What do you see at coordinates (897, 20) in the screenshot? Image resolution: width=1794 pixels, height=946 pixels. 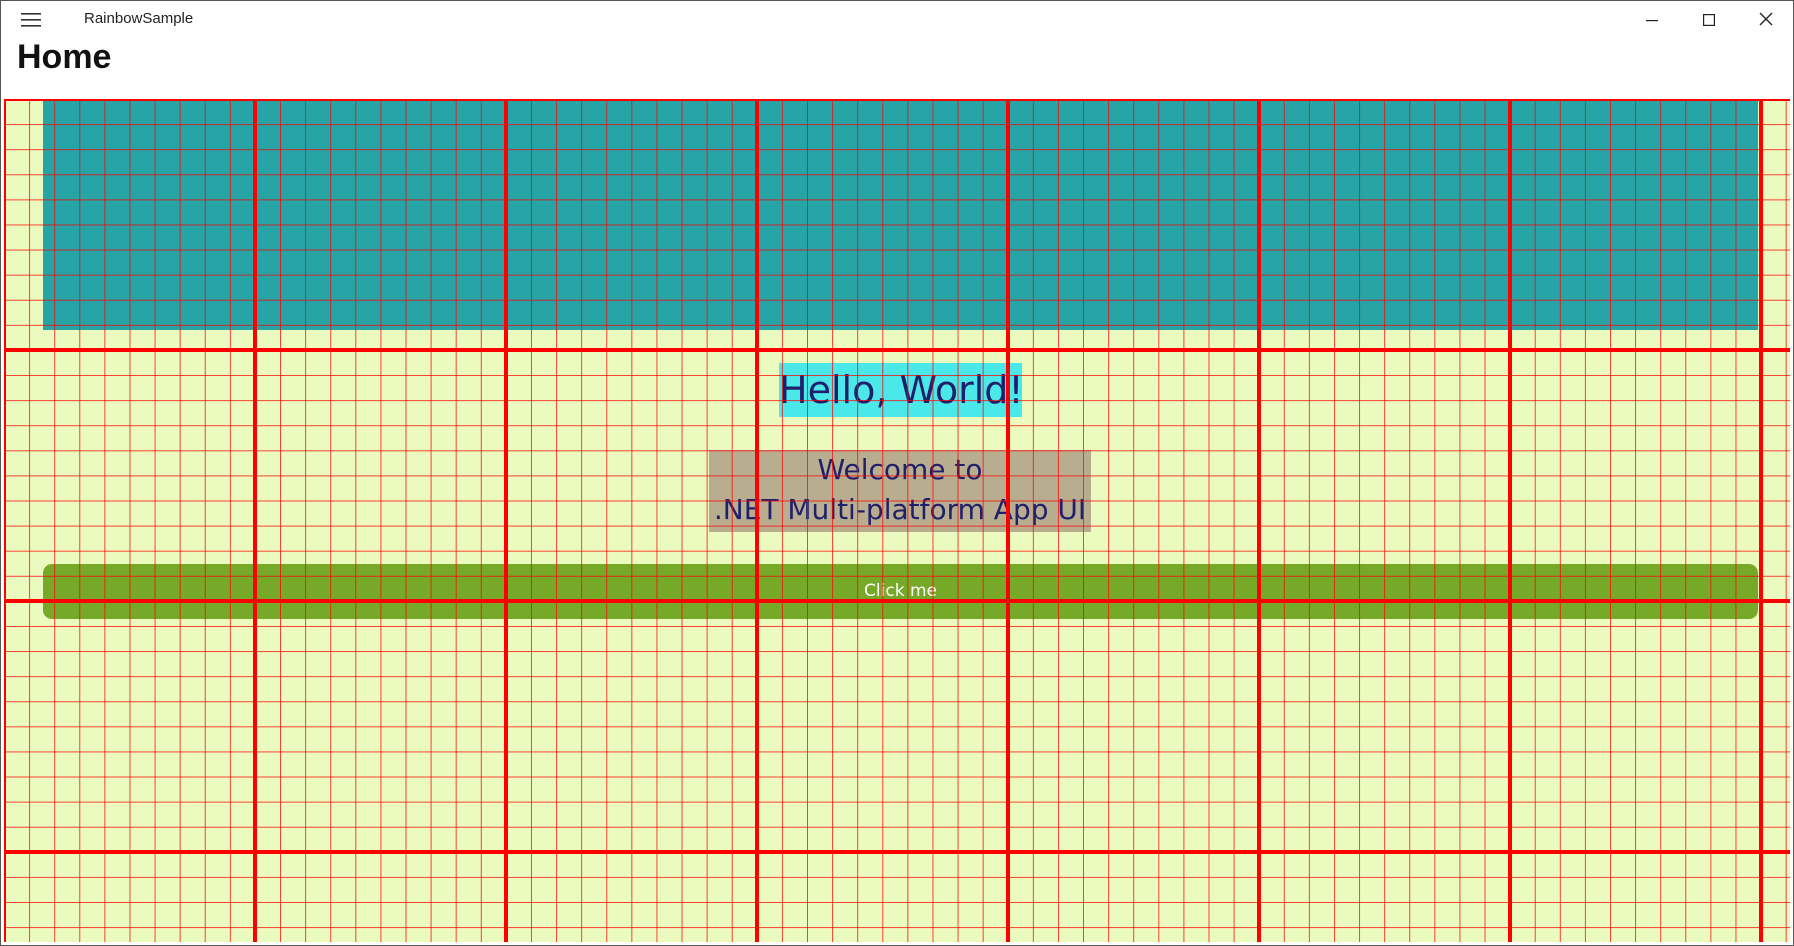 I see `title-bar: RainbowSample` at bounding box center [897, 20].